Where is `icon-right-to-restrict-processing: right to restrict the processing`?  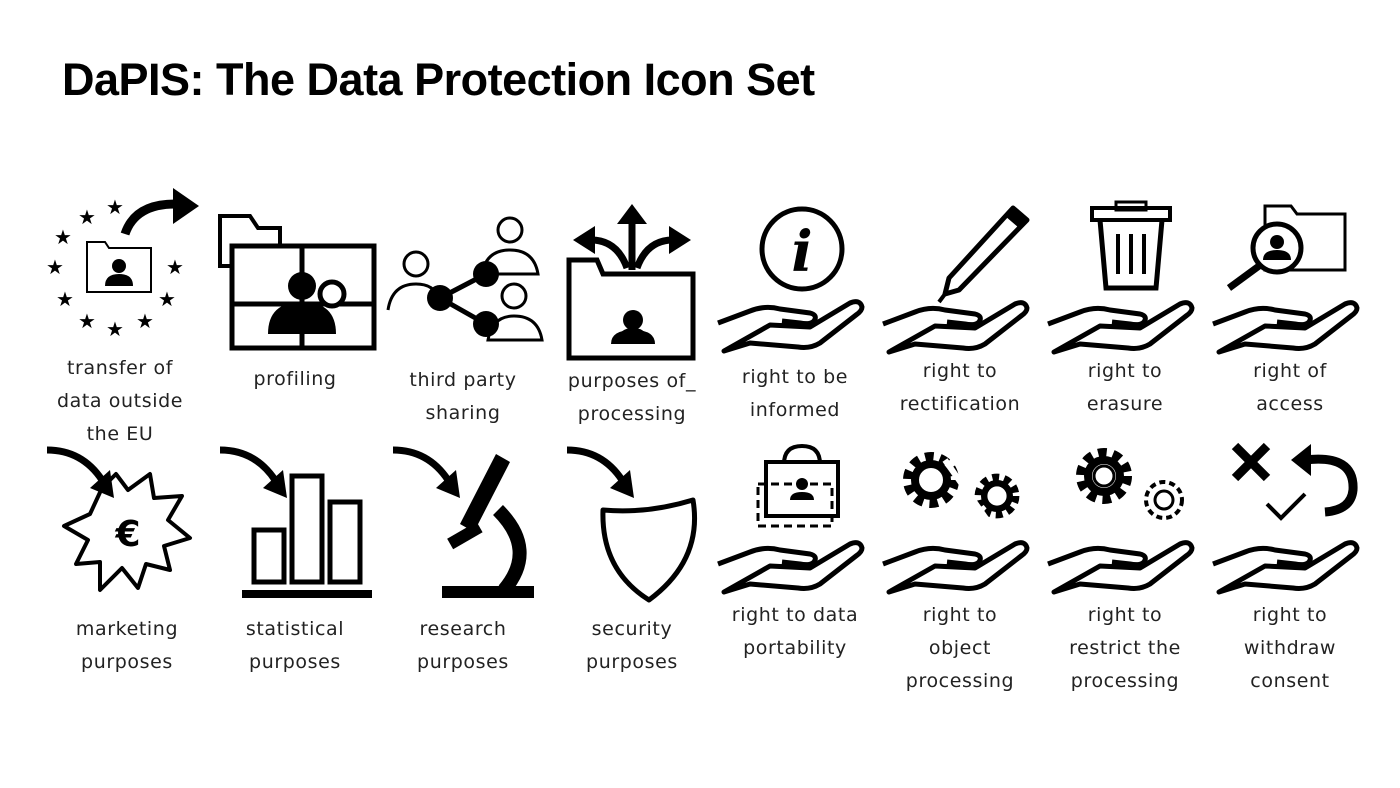
icon-right-to-restrict-processing: right to restrict the processing is located at coordinates (1125, 569).